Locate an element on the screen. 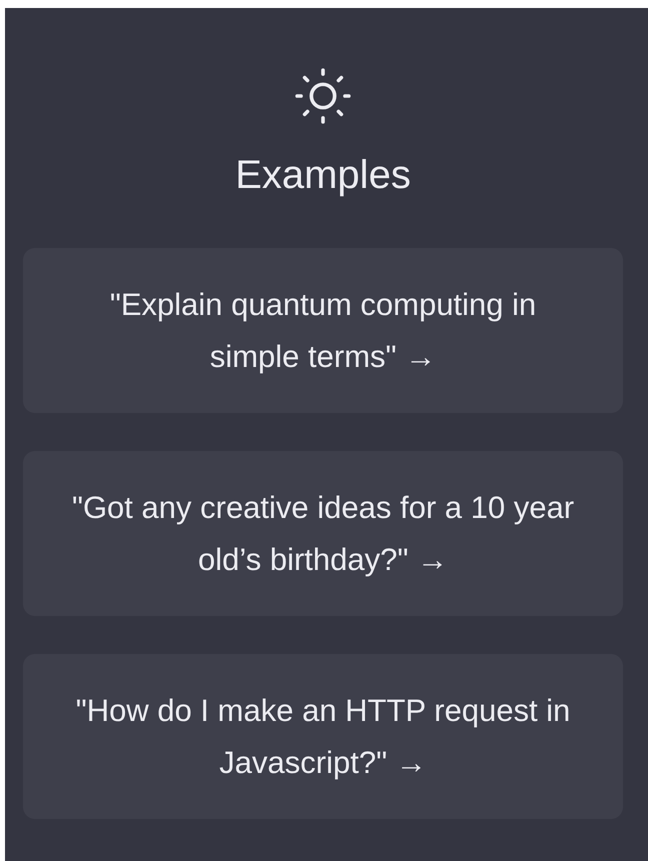 The image size is (648, 861). section-heading: Examples is located at coordinates (323, 175).